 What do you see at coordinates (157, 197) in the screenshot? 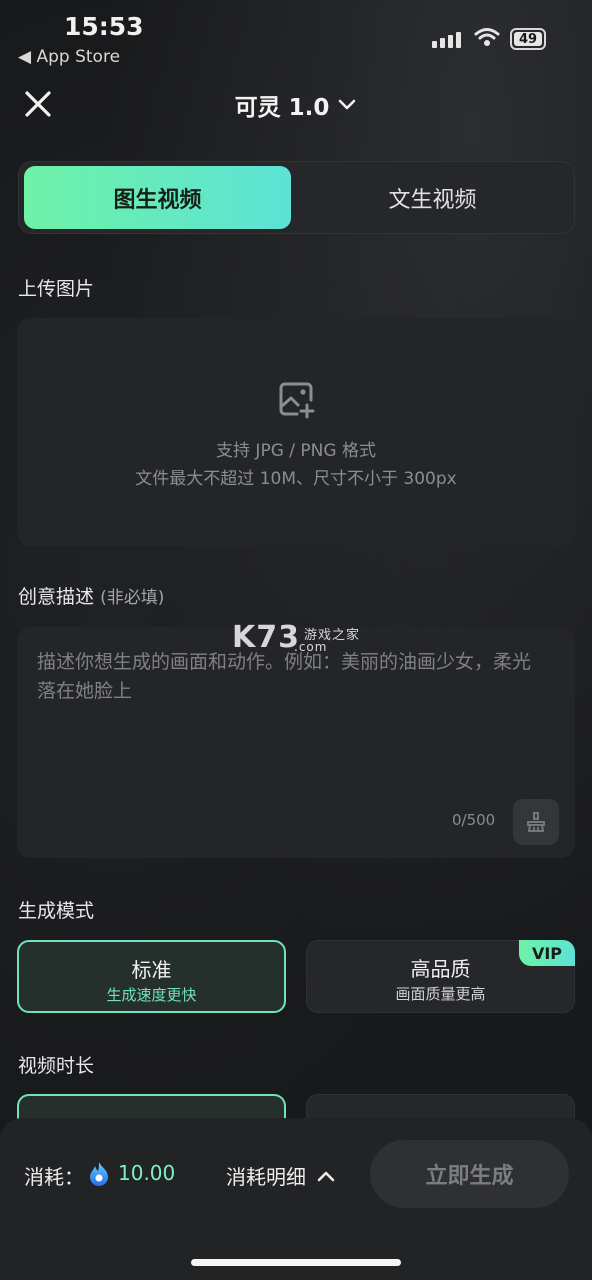
I see `tab-image-to-video: 图生视频` at bounding box center [157, 197].